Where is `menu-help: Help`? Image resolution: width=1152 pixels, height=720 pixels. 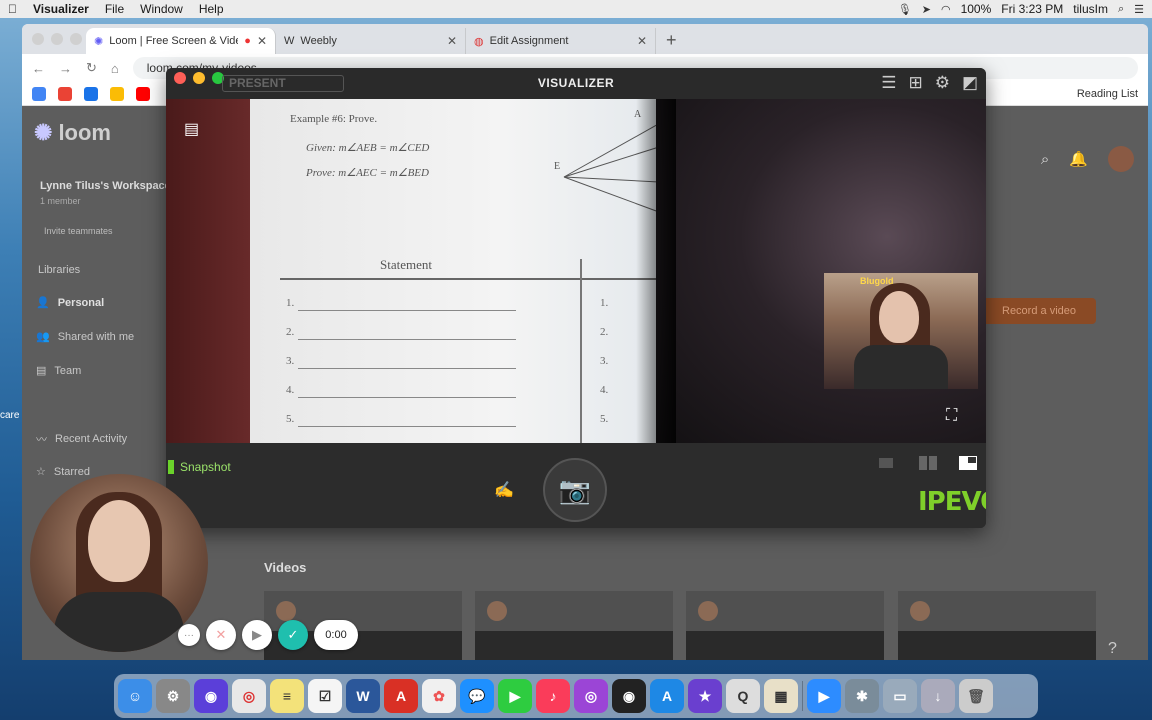 menu-help: Help is located at coordinates (211, 9).